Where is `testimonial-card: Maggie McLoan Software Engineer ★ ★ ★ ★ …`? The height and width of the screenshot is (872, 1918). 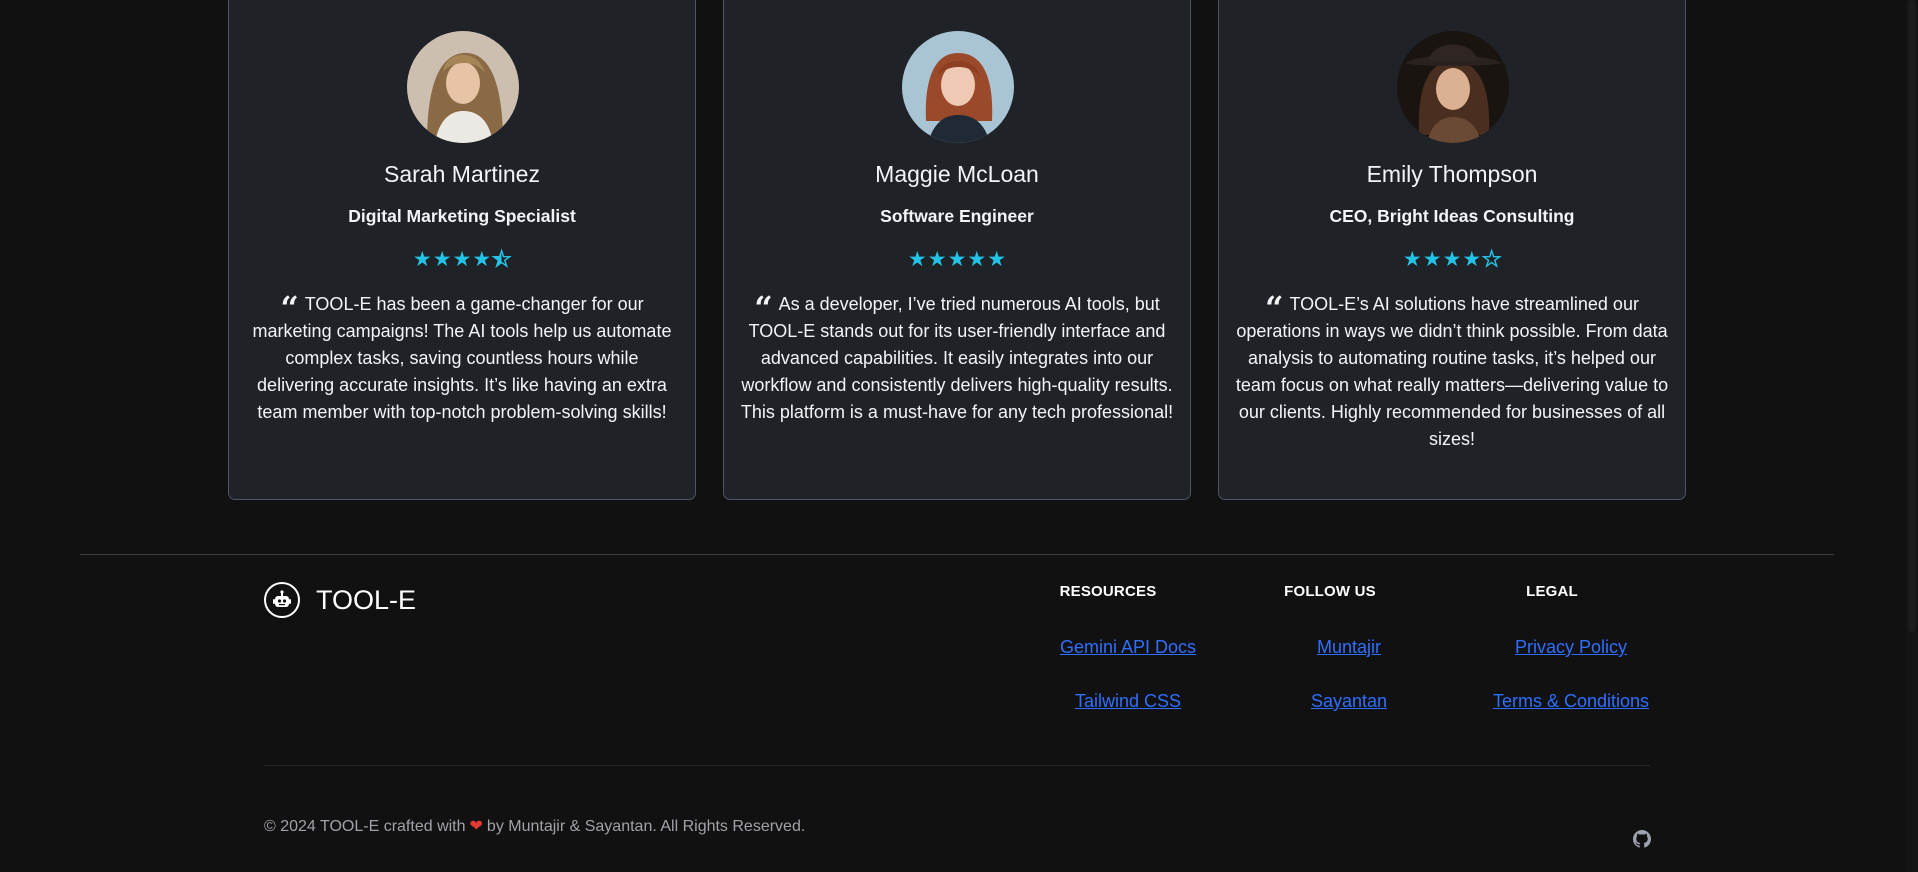 testimonial-card: Maggie McLoan Software Engineer ★ ★ ★ ★ … is located at coordinates (957, 250).